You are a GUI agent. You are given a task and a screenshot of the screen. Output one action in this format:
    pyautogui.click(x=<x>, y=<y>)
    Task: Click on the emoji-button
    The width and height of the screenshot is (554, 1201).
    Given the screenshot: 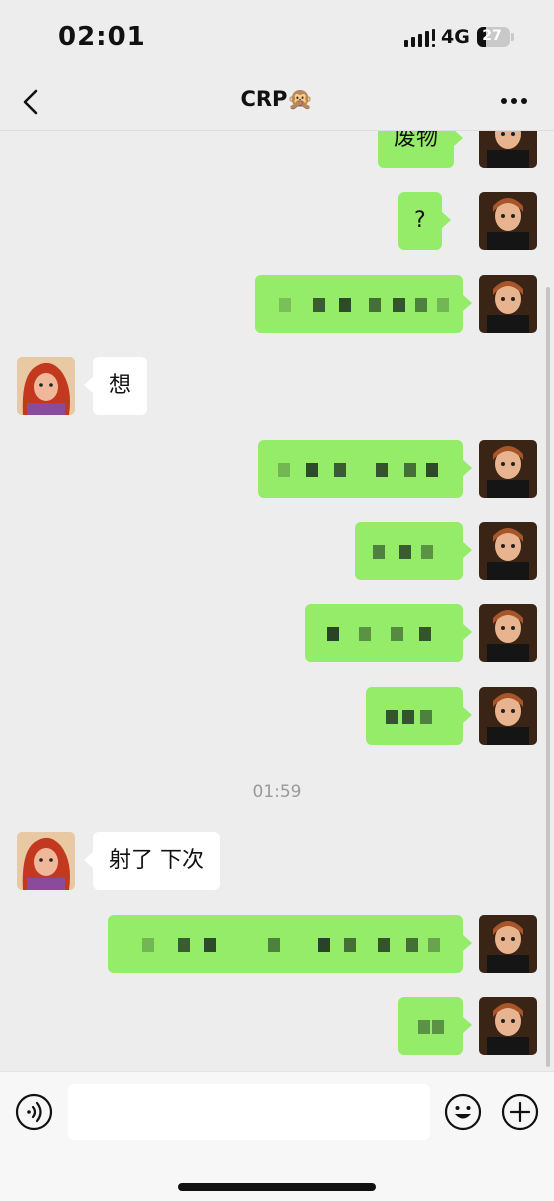 What is the action you would take?
    pyautogui.click(x=463, y=1112)
    